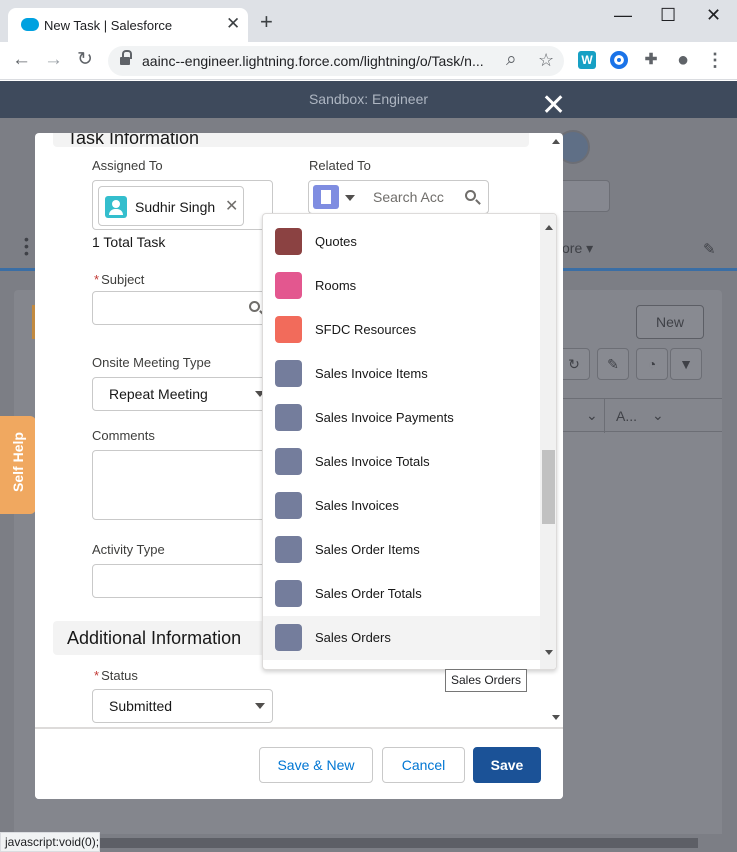 The image size is (737, 852). What do you see at coordinates (21, 60) in the screenshot?
I see `back-arrow-icon: ←` at bounding box center [21, 60].